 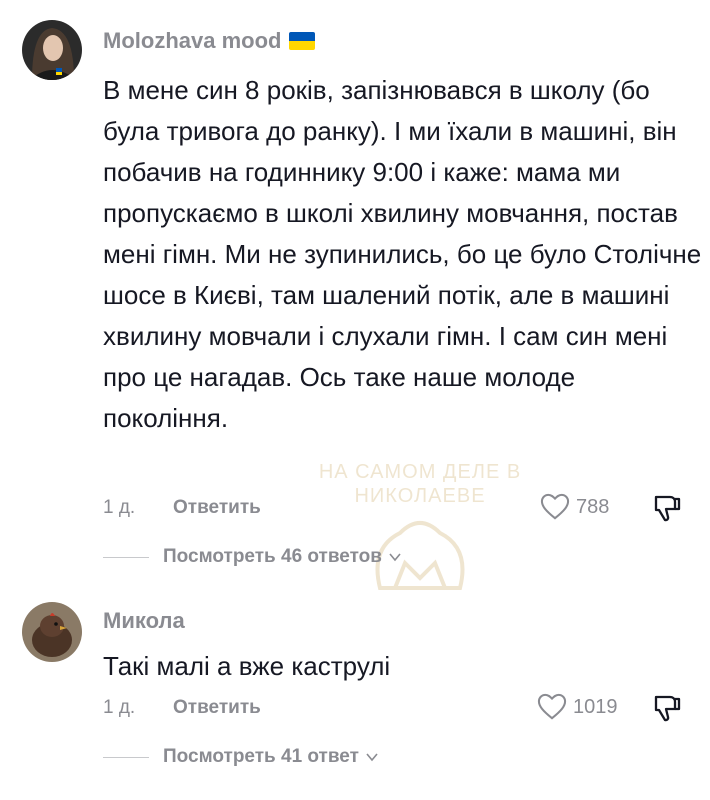 I want to click on like-button: 1019, so click(x=577, y=707).